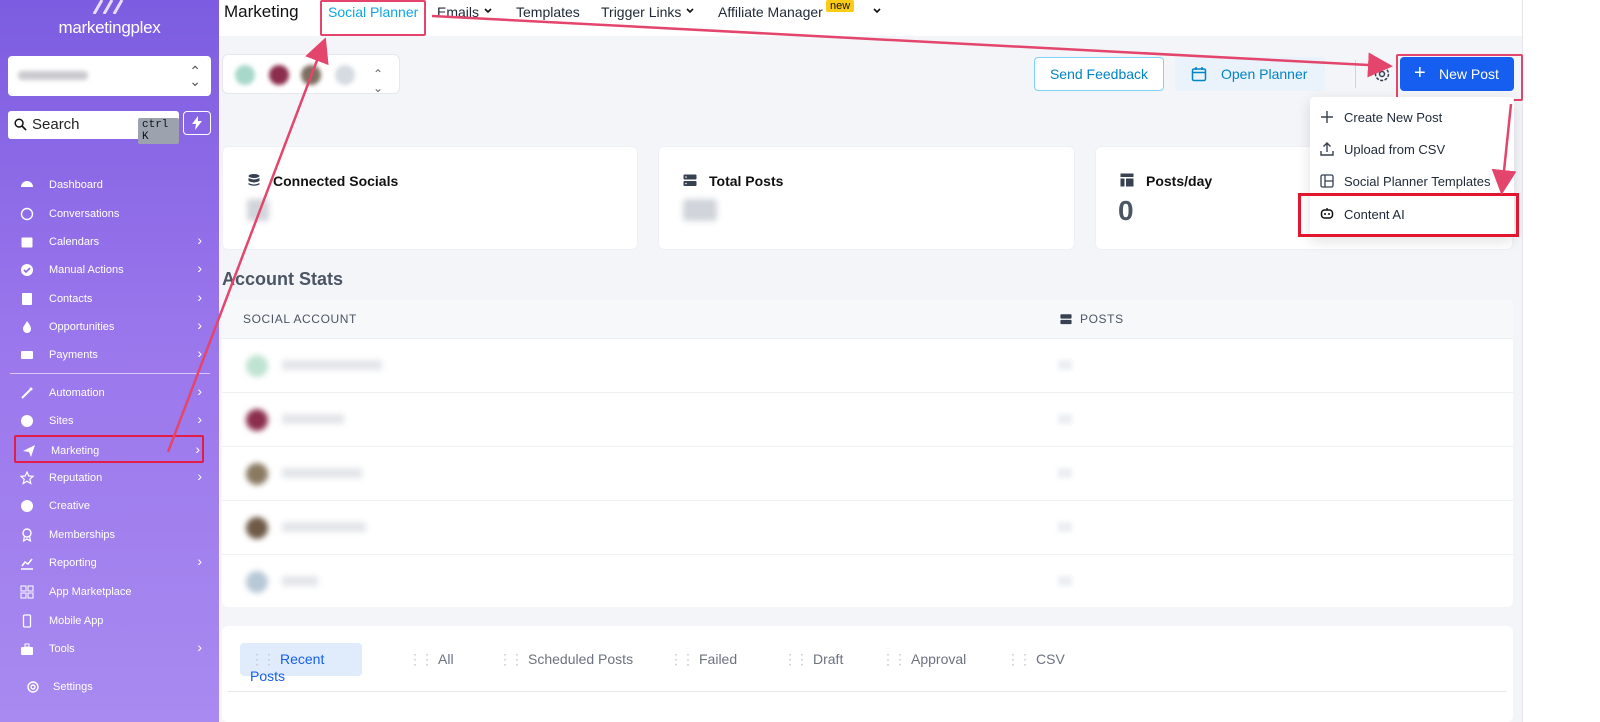  Describe the element at coordinates (109, 535) in the screenshot. I see `sidebar-item-memberships: Memberships` at that location.